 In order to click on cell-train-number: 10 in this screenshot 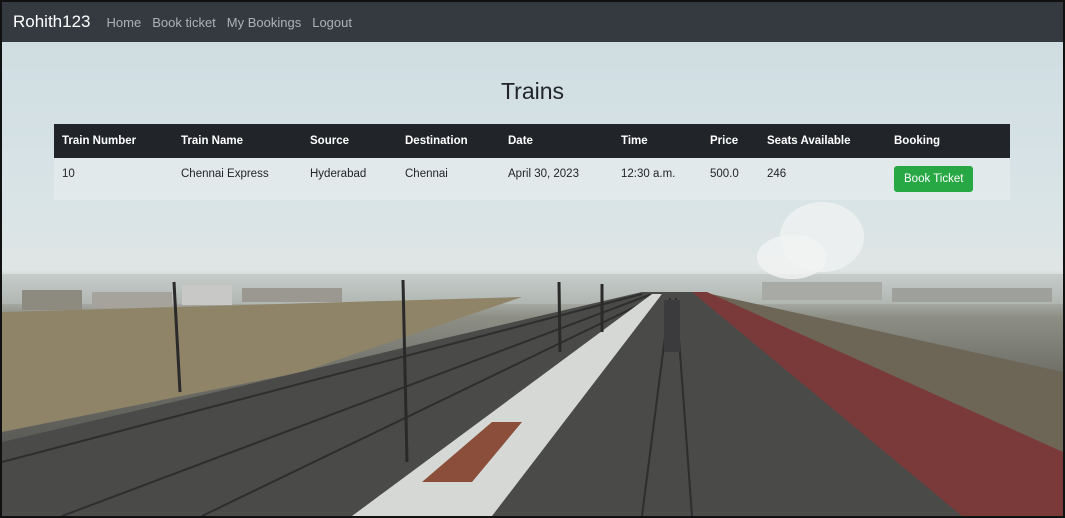, I will do `click(113, 179)`.